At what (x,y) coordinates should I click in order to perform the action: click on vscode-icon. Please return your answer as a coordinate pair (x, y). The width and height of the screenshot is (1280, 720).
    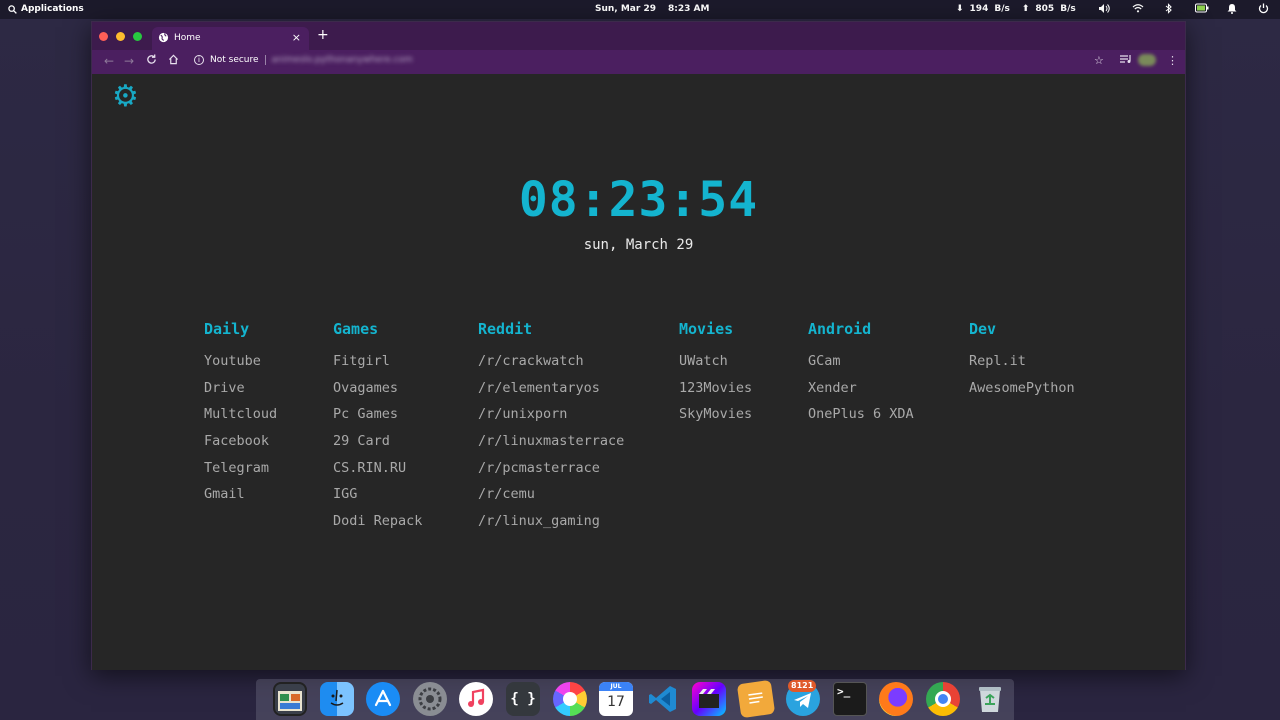
    Looking at the image, I should click on (663, 699).